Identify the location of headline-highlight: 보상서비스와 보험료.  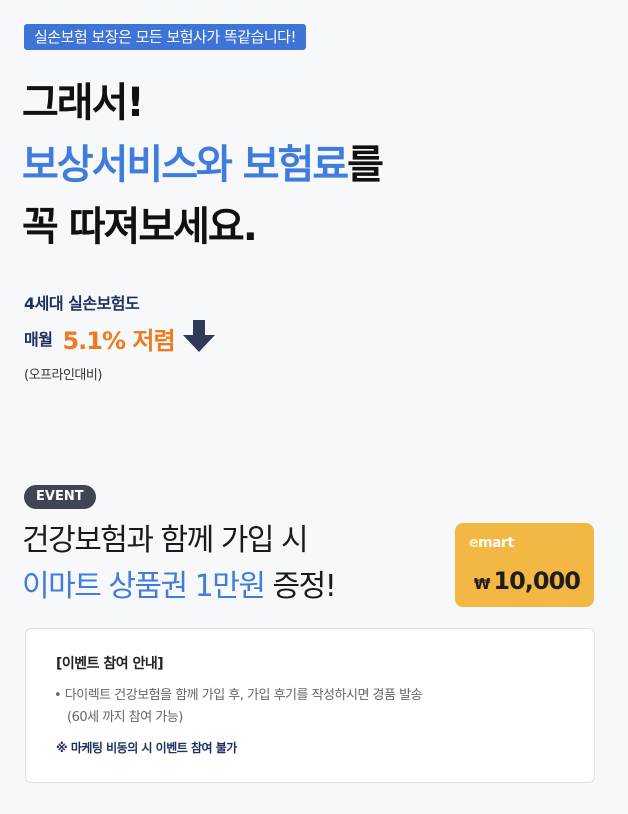
(185, 165).